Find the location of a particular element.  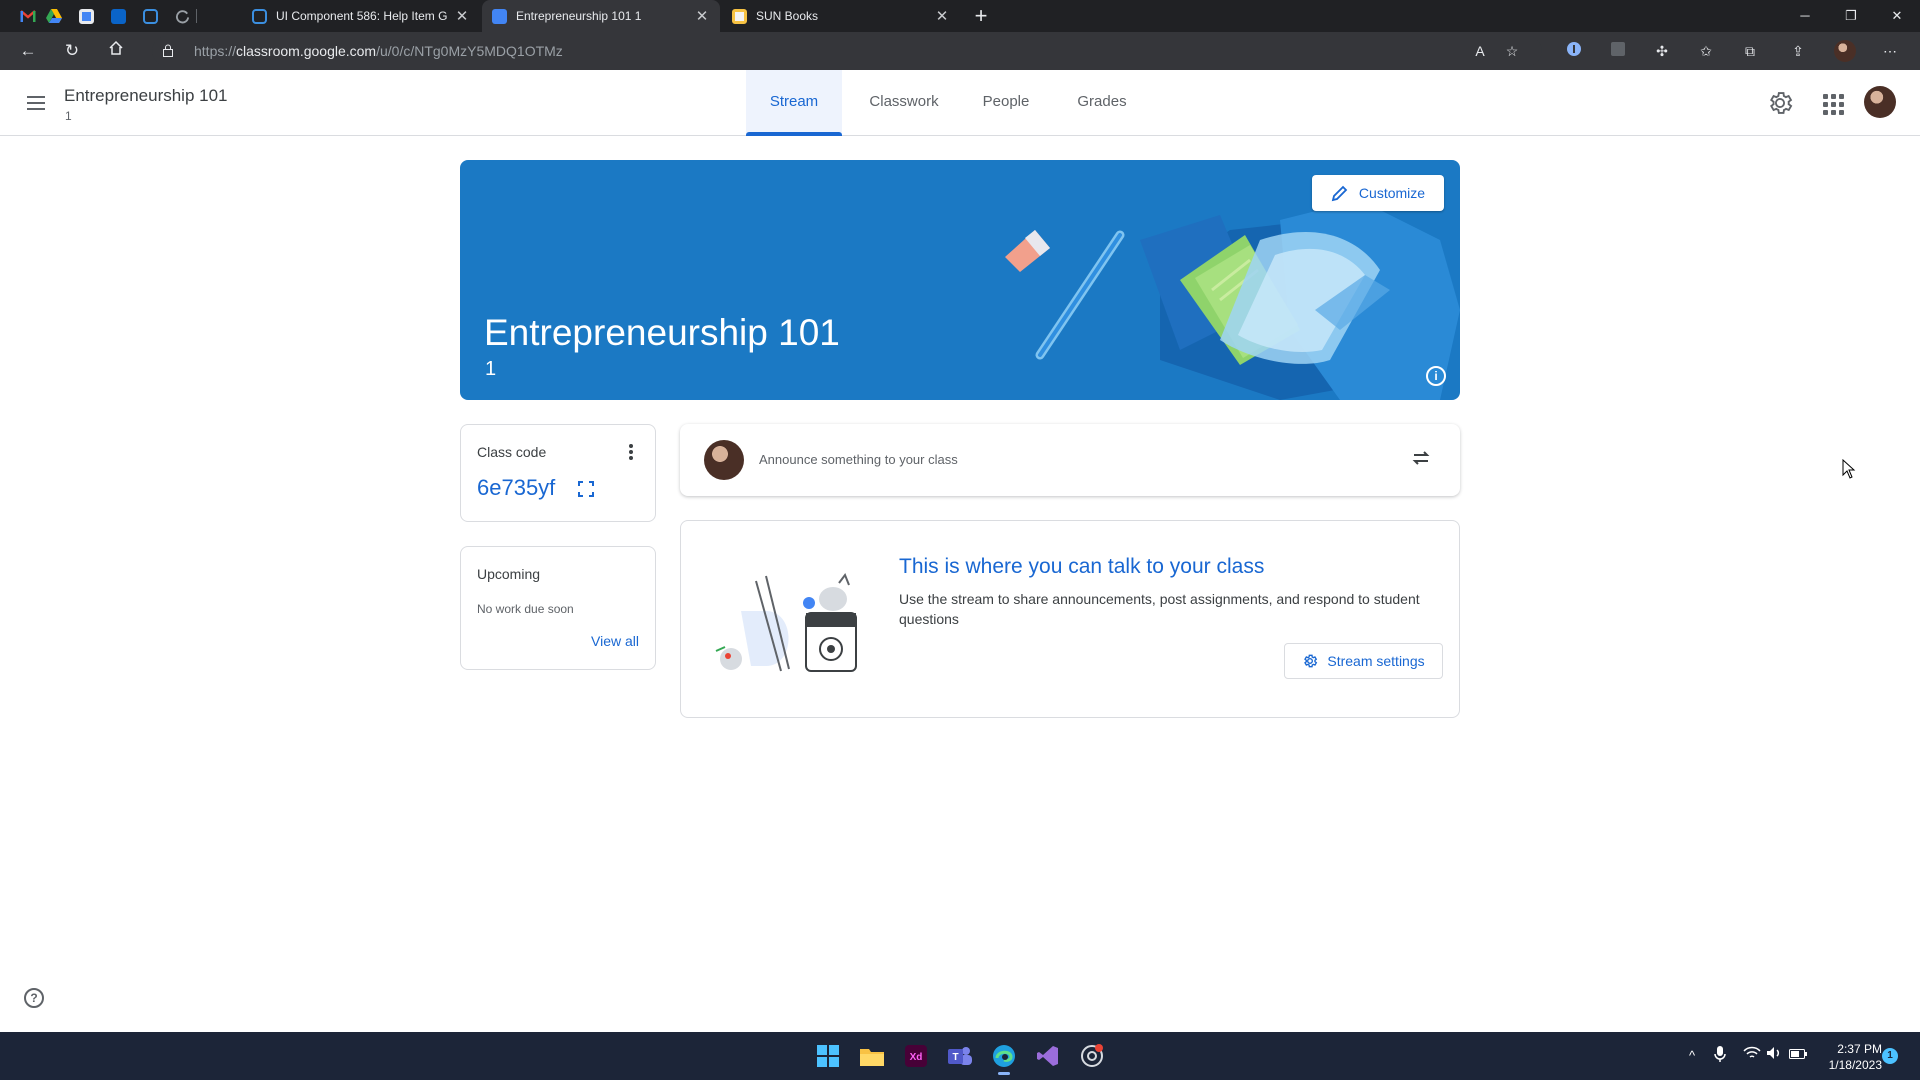

tab-title: Entrepreneurship 101 1 is located at coordinates (579, 16).